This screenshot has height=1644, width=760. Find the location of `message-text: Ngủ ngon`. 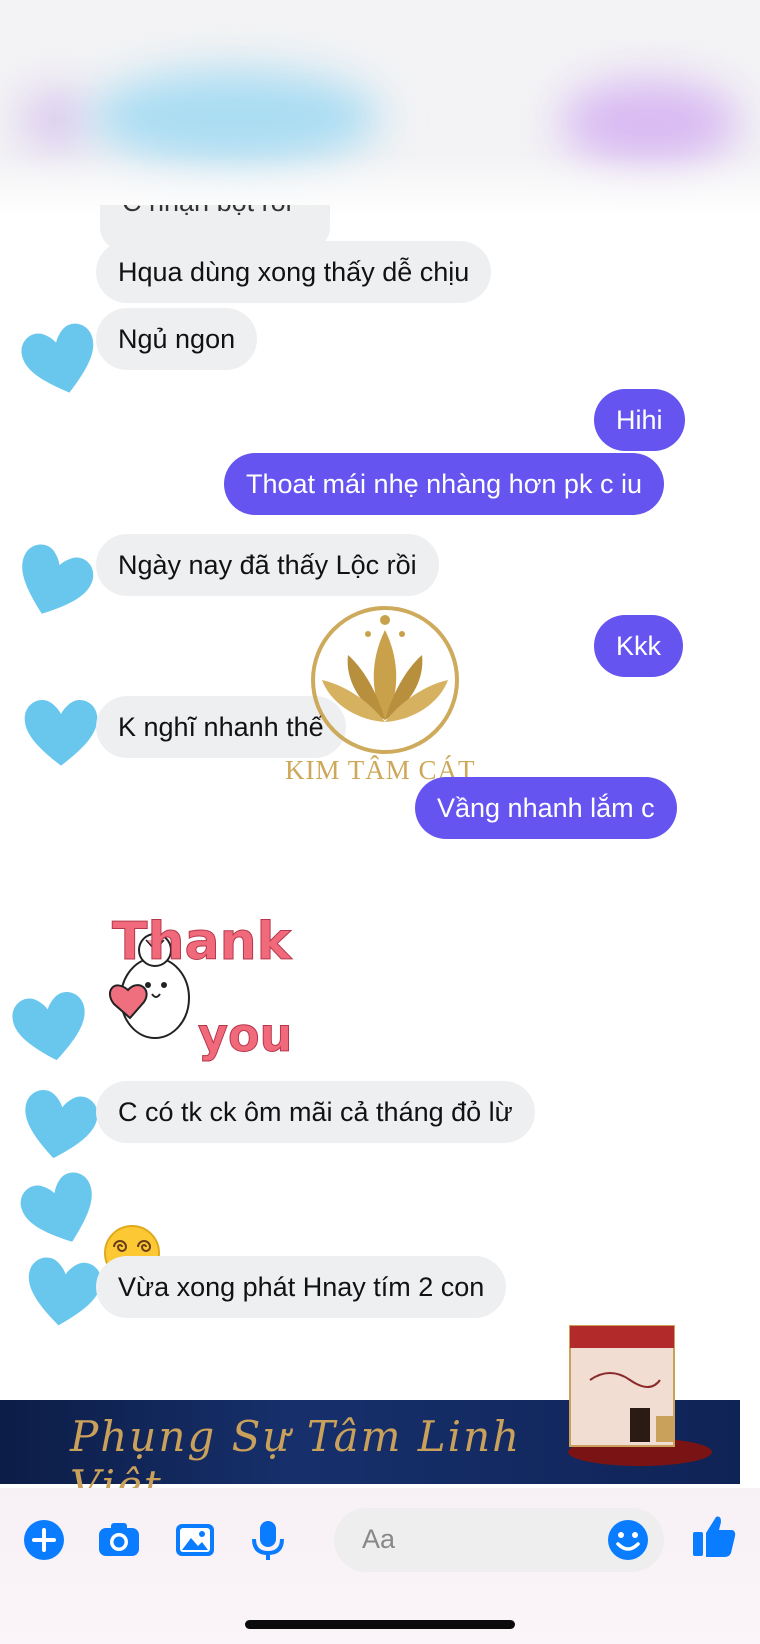

message-text: Ngủ ngon is located at coordinates (177, 339).